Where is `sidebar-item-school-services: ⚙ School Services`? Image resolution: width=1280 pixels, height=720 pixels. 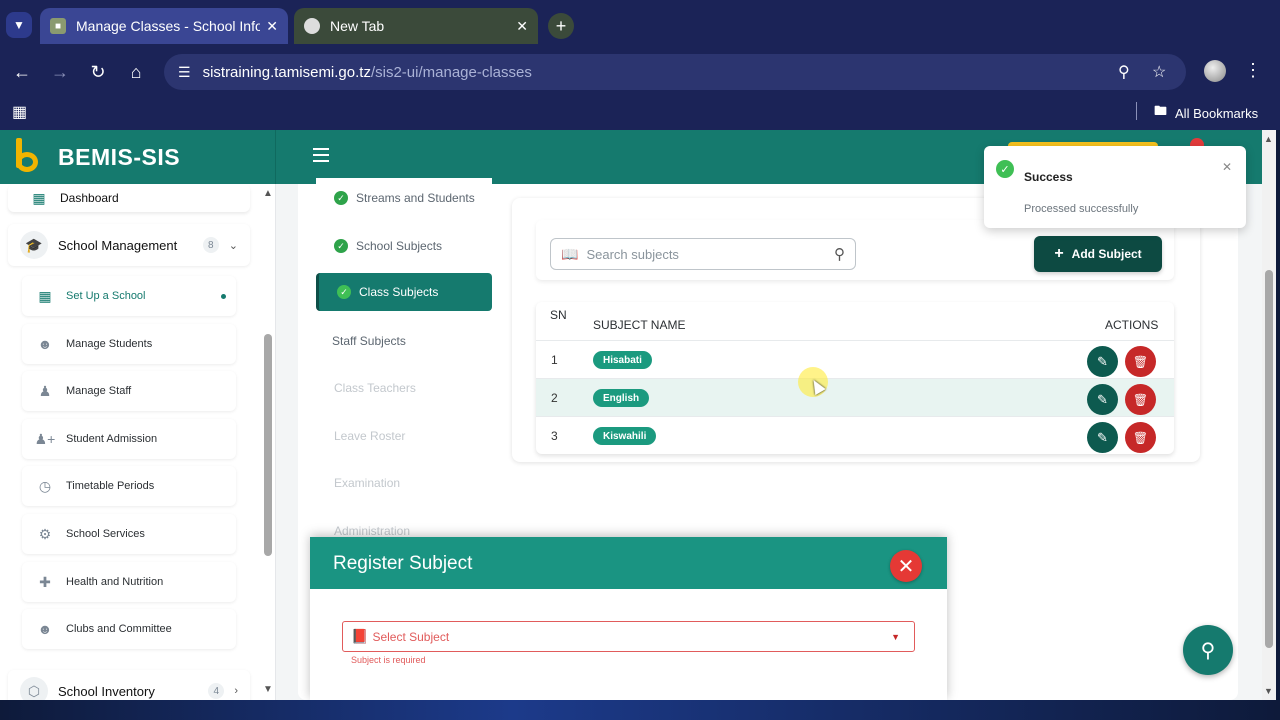
sidebar-item-school-services: ⚙ School Services is located at coordinates (129, 534).